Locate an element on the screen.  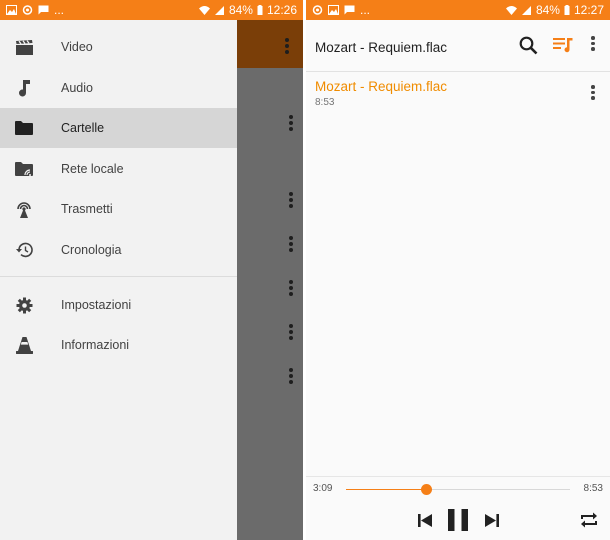
drawer-item-impostazioni: Impostazioni is located at coordinates (118, 305).